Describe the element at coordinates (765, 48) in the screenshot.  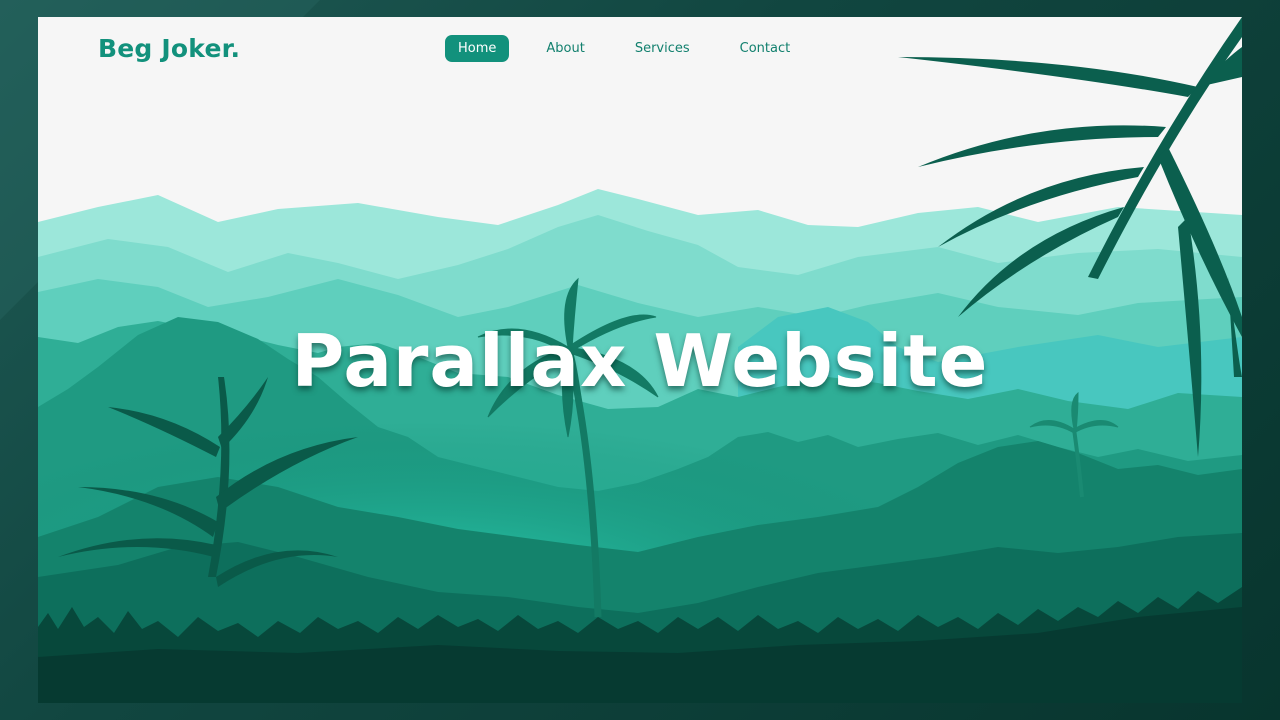
I see `nav-link-contact: Contact` at that location.